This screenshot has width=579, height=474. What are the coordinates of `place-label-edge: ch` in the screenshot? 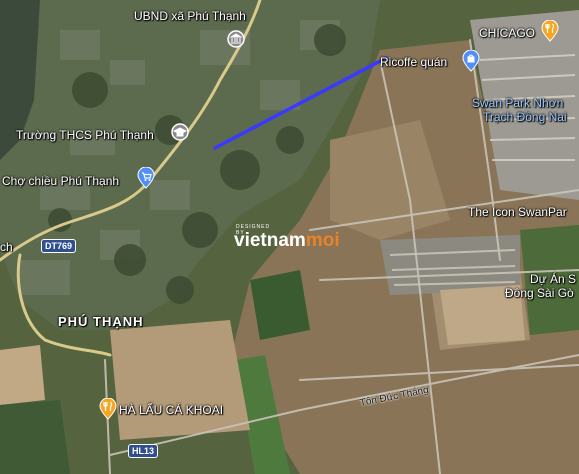 It's located at (6, 247).